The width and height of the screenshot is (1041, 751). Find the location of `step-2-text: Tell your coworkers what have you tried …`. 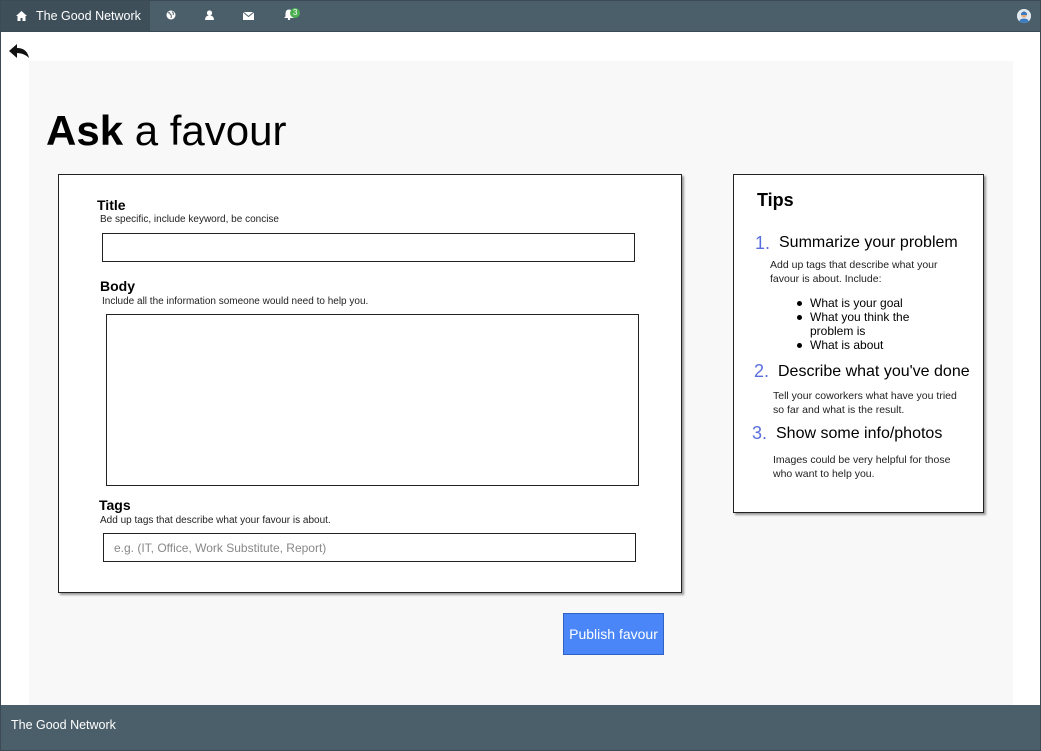

step-2-text: Tell your coworkers what have you tried … is located at coordinates (865, 403).